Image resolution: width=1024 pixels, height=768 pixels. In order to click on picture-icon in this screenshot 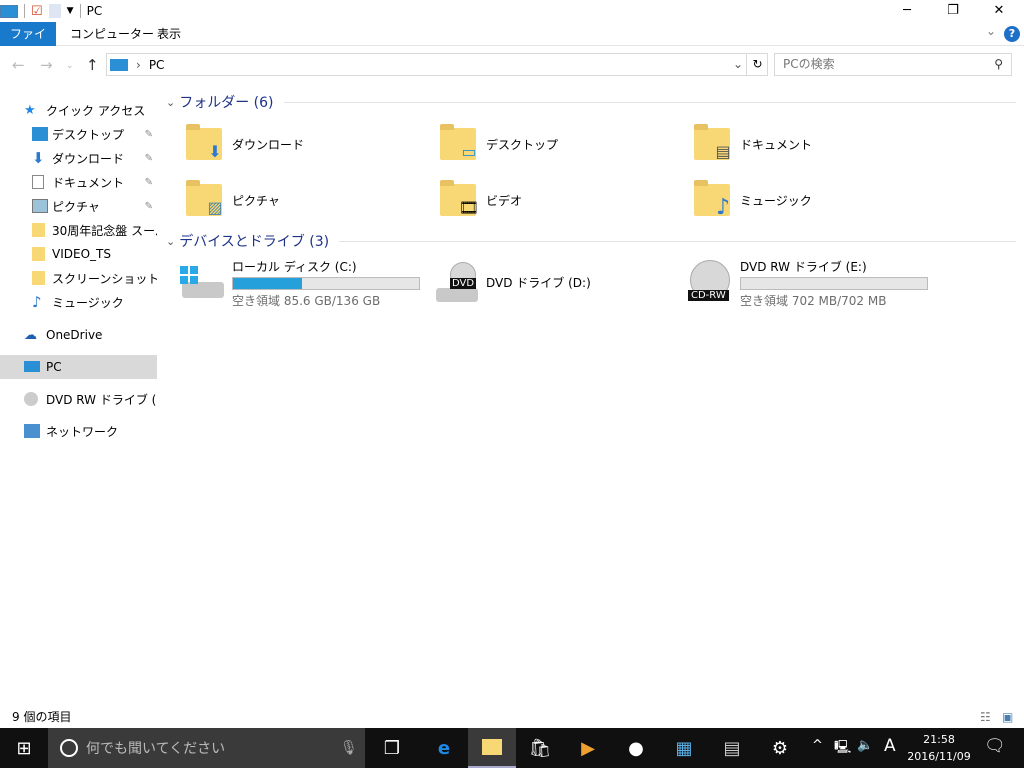, I will do `click(40, 206)`.